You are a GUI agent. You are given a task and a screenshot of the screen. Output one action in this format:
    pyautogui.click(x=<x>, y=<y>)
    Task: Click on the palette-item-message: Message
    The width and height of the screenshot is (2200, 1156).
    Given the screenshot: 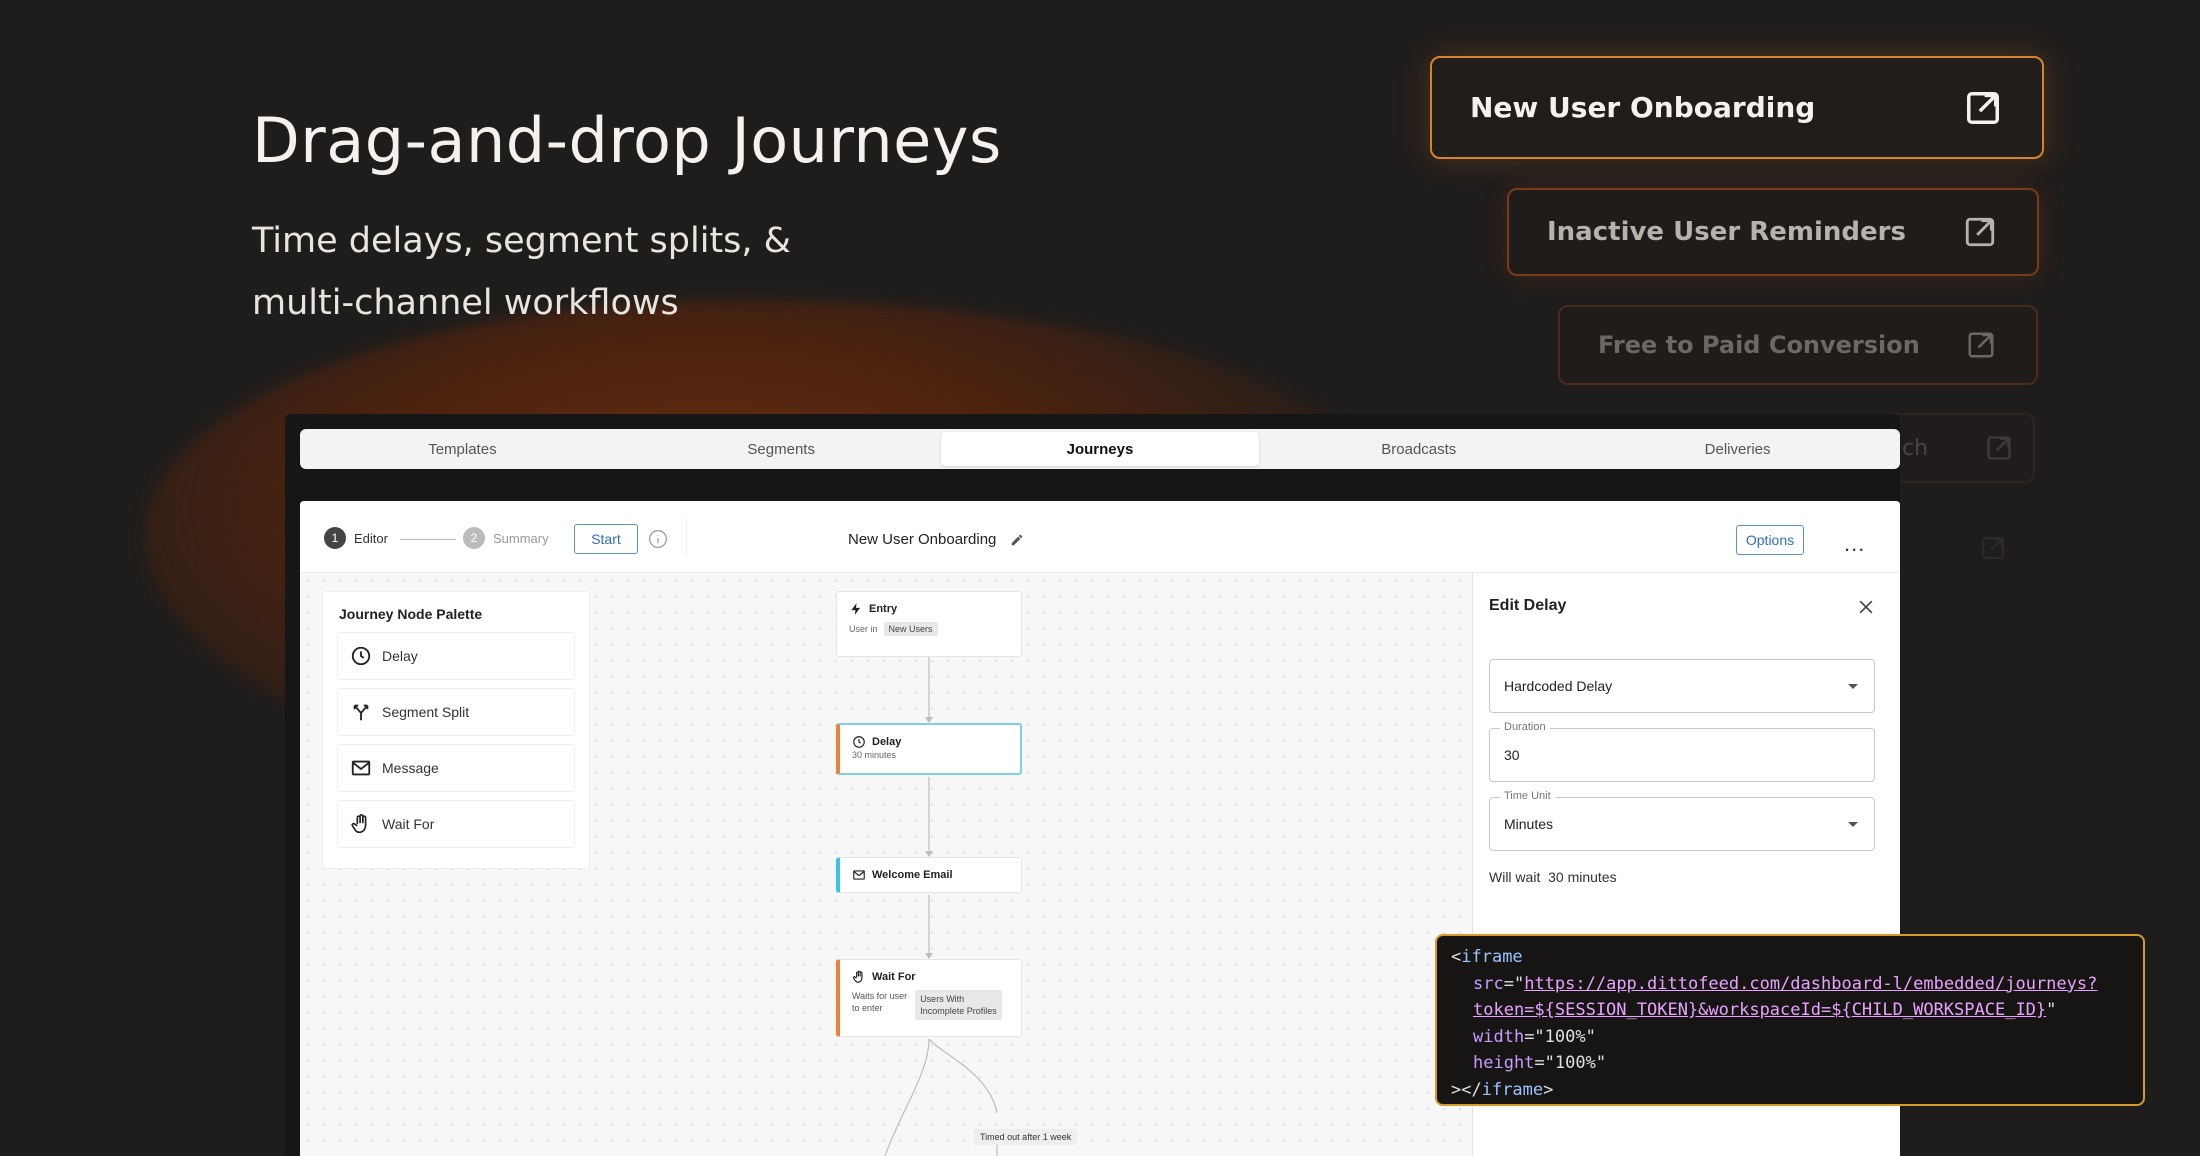 What is the action you would take?
    pyautogui.click(x=456, y=768)
    